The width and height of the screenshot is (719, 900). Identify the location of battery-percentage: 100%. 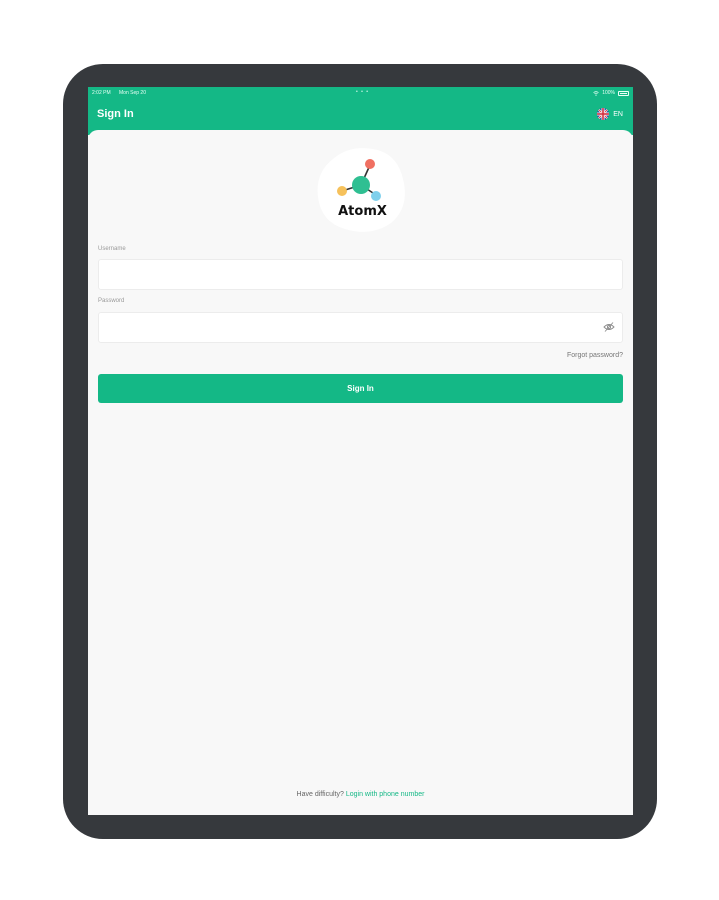
(608, 93).